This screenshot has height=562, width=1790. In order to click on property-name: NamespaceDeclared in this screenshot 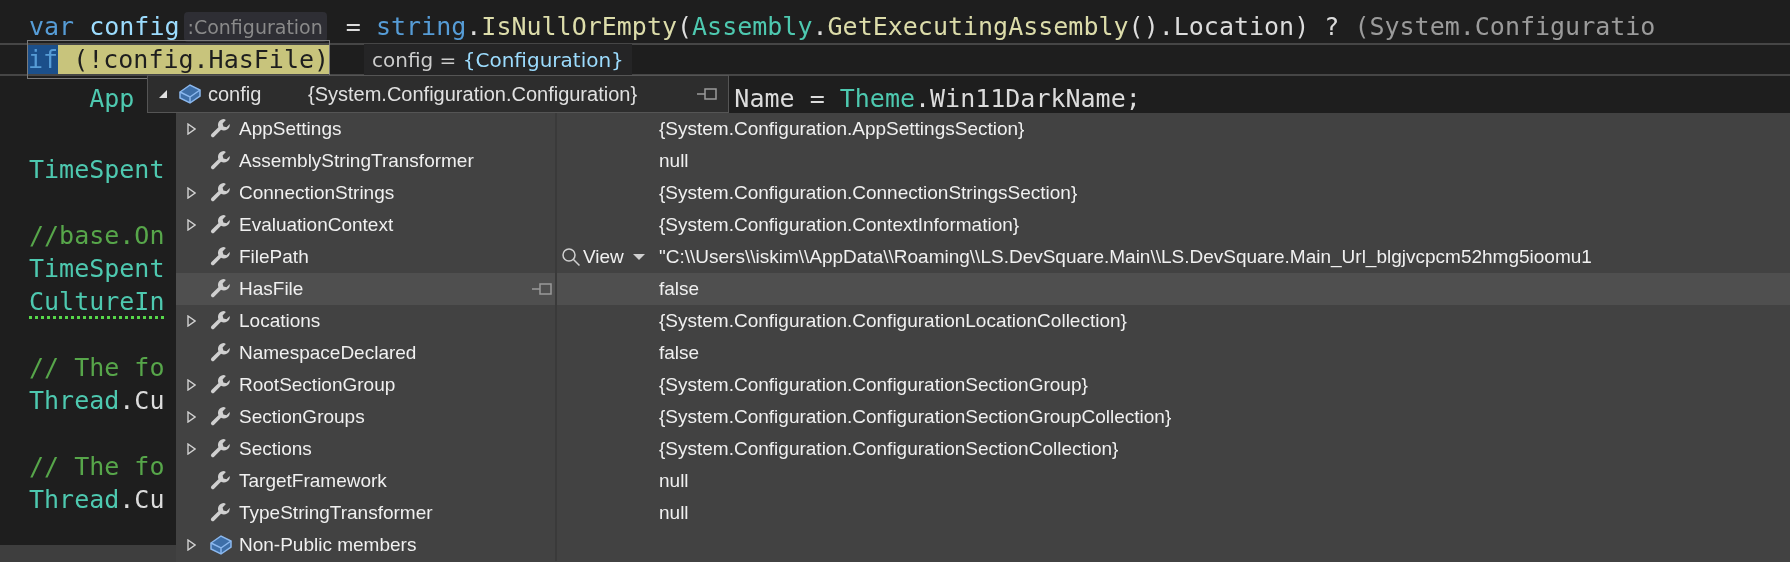, I will do `click(328, 352)`.